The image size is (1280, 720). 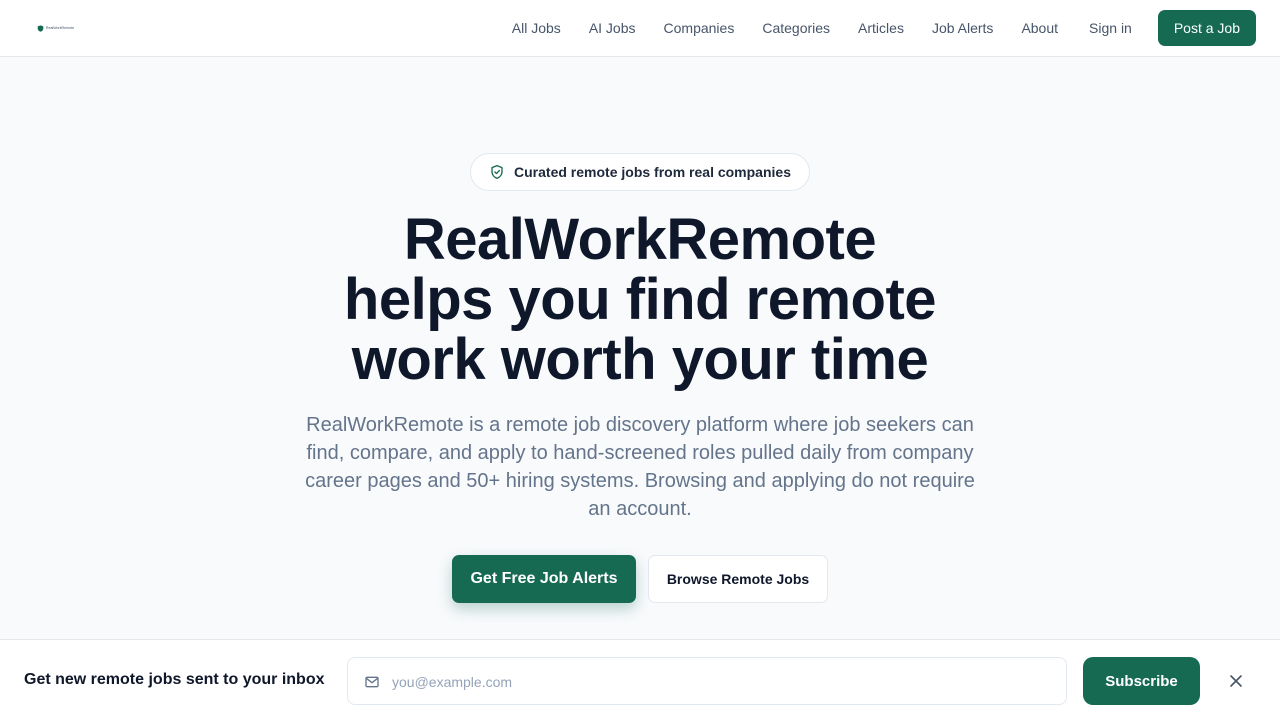 I want to click on post-job-button: Post a Job, so click(x=1206, y=28).